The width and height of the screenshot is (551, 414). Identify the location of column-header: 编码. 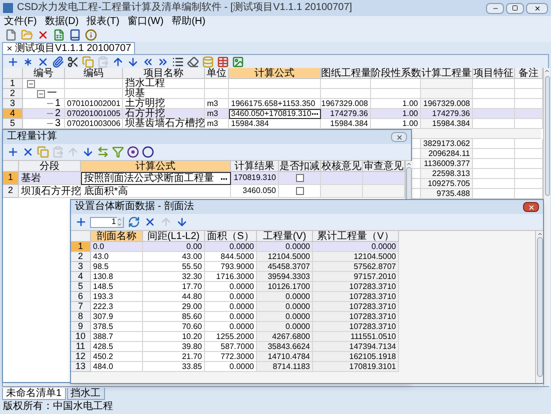
(94, 73).